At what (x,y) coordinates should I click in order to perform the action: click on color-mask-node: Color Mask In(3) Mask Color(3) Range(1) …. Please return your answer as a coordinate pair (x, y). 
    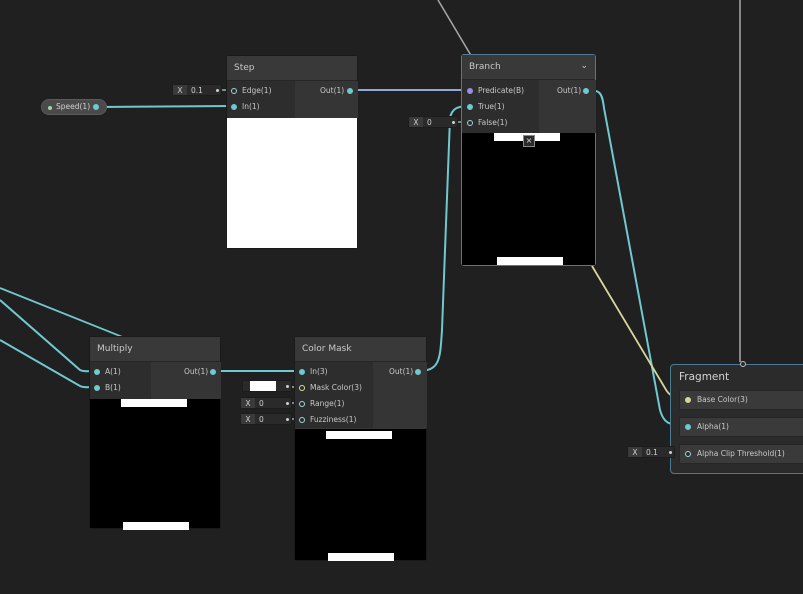
    Looking at the image, I should click on (360, 448).